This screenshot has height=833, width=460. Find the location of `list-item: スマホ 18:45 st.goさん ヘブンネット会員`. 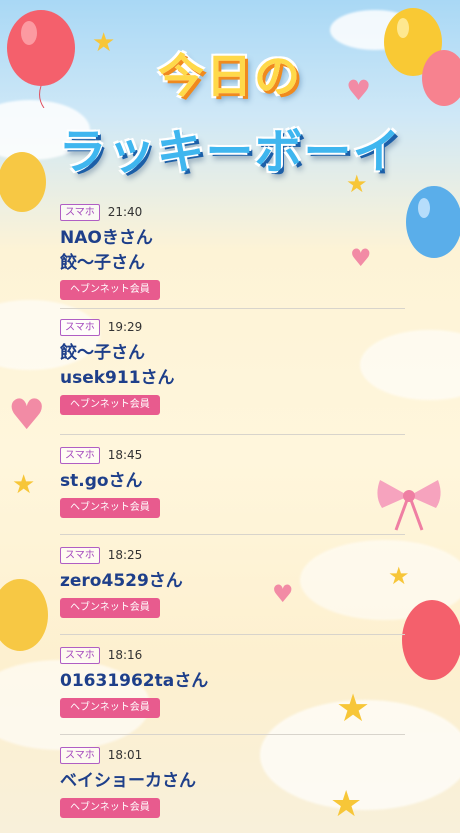

list-item: スマホ 18:45 st.goさん ヘブンネット会員 is located at coordinates (232, 485).